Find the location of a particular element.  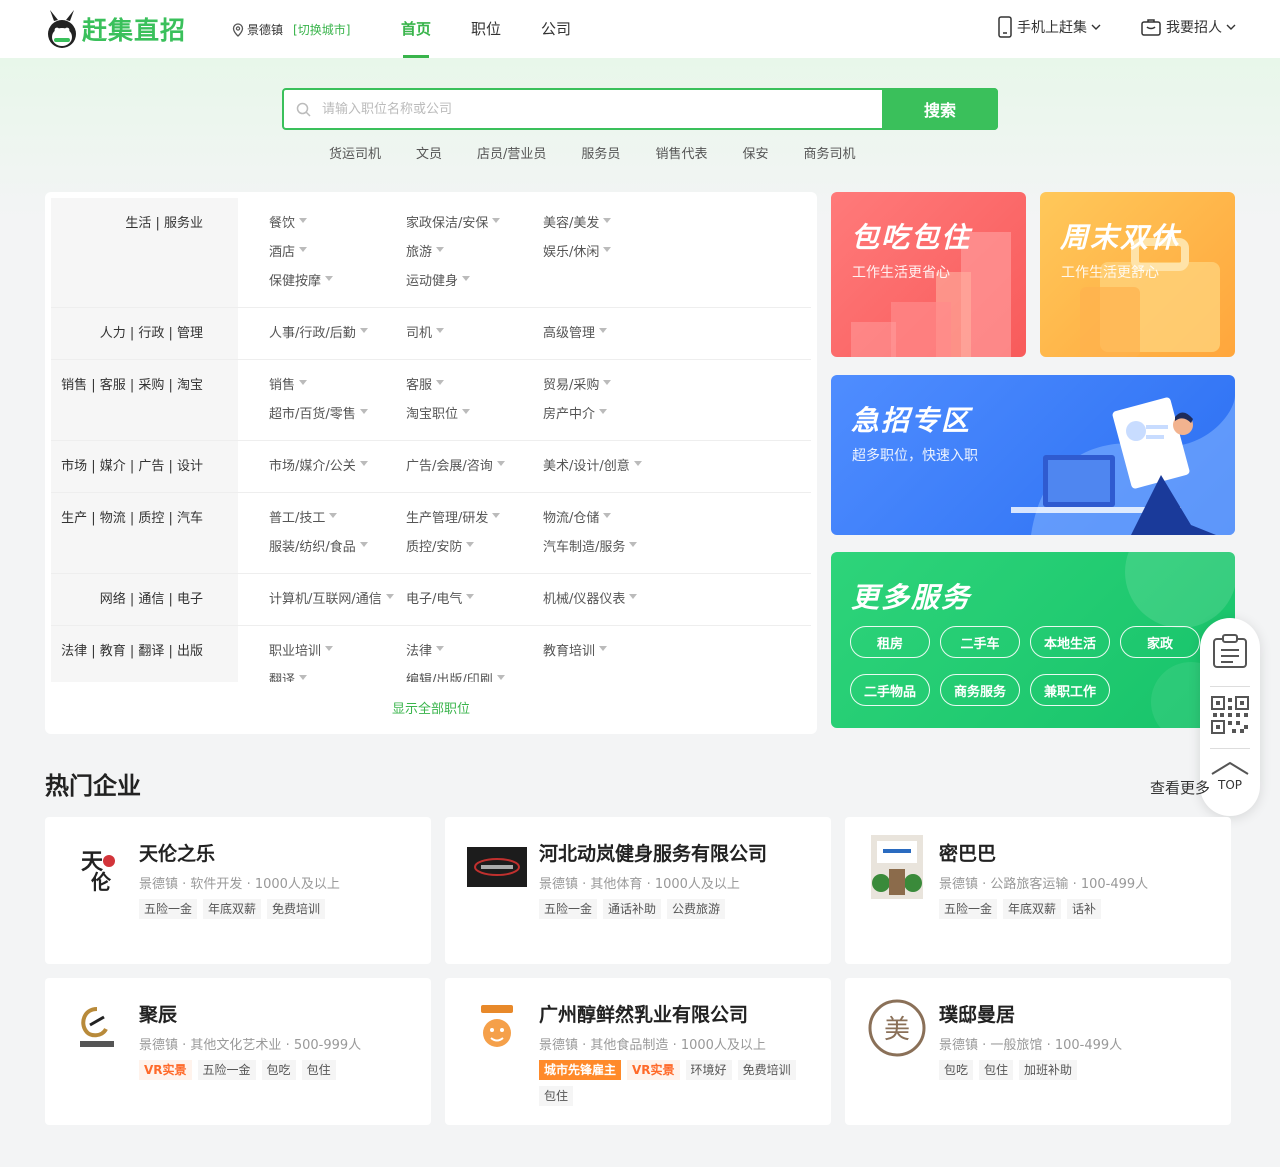

mobile-app-menu: 手机上赶集 is located at coordinates (1049, 27).